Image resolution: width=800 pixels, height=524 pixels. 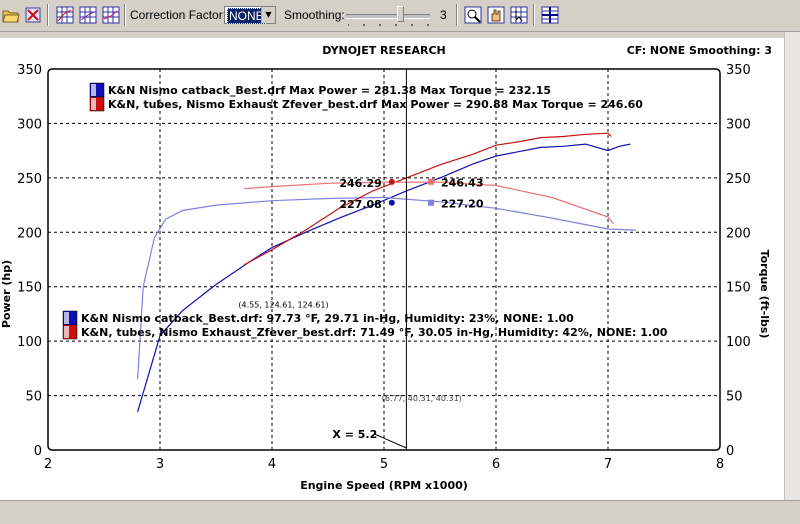 I want to click on x-tick-label: 6, so click(x=496, y=464).